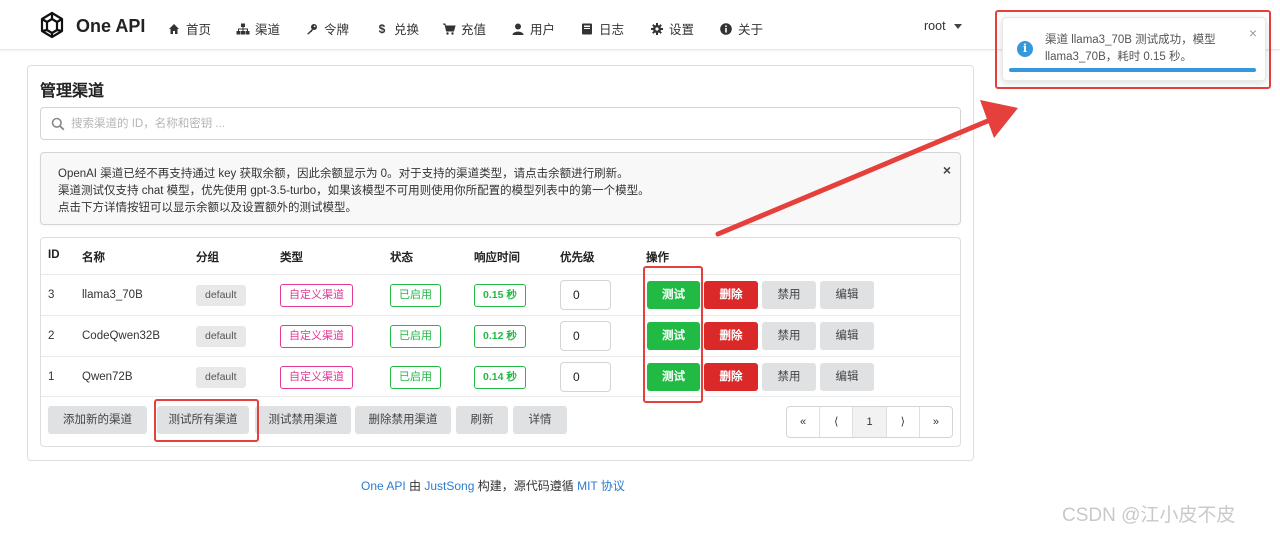  I want to click on close-icon: ×, so click(1253, 33).